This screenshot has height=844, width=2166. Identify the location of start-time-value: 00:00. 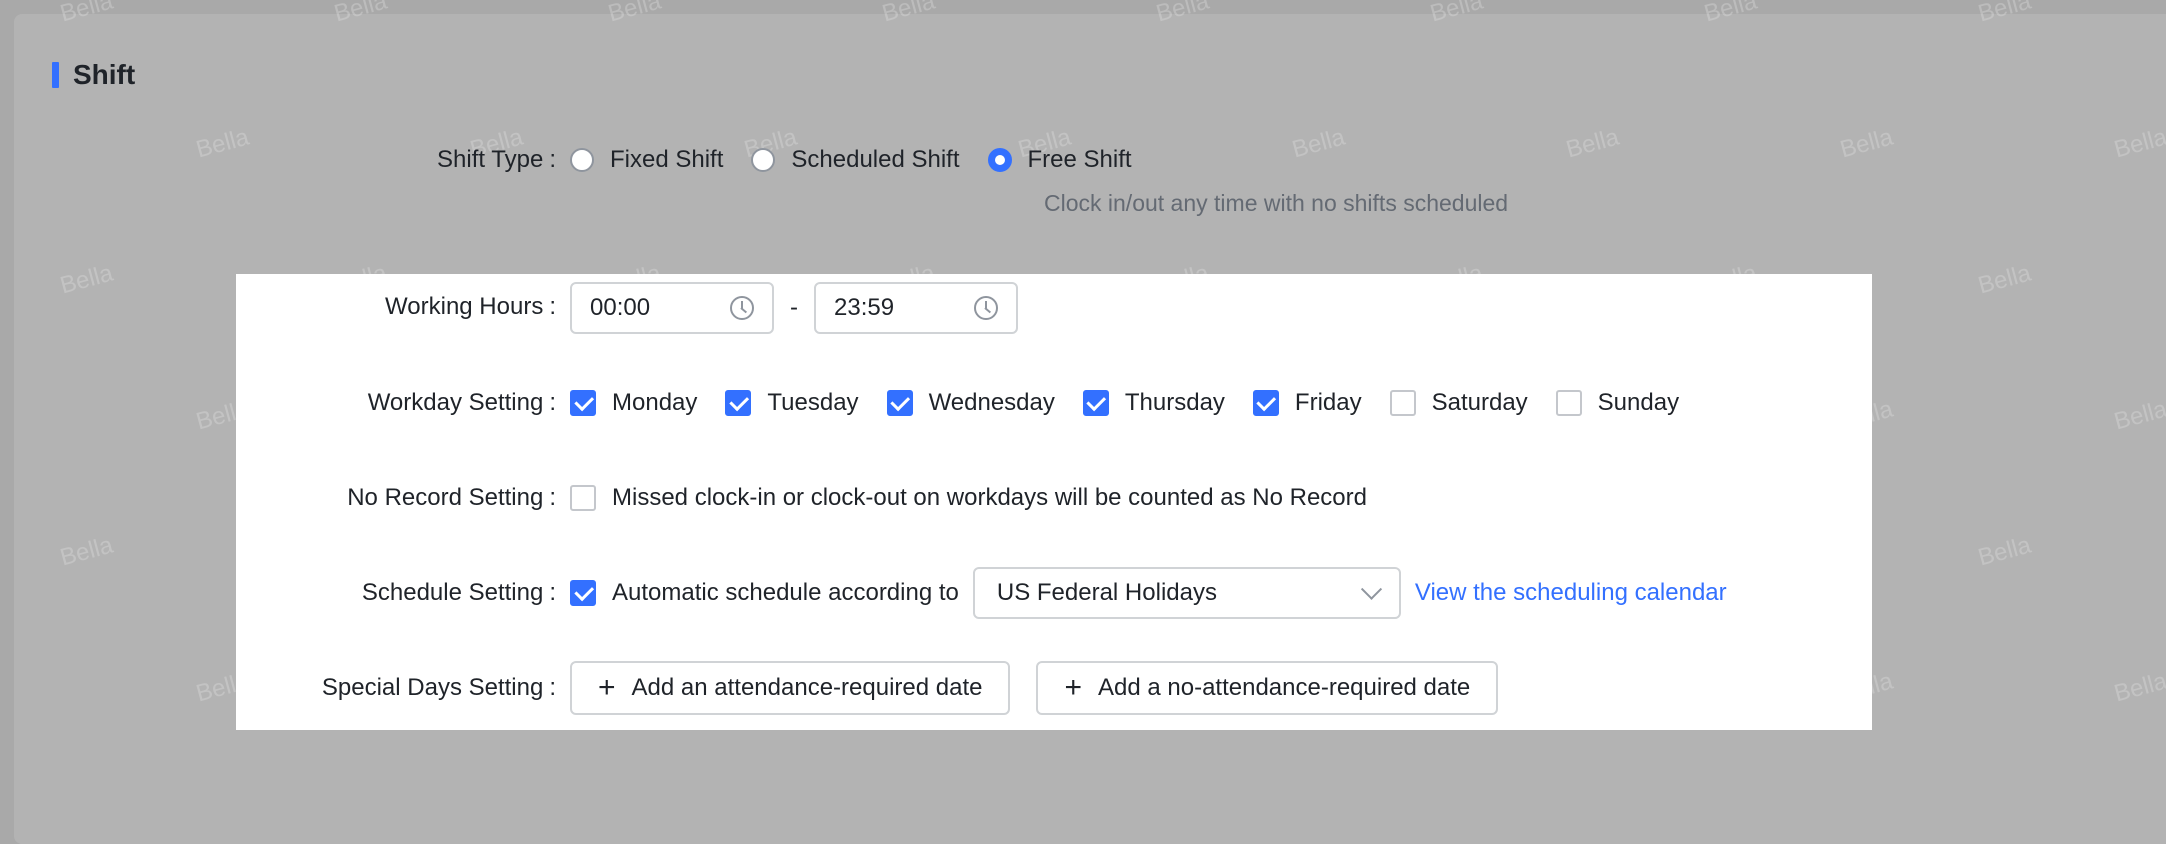
(620, 307).